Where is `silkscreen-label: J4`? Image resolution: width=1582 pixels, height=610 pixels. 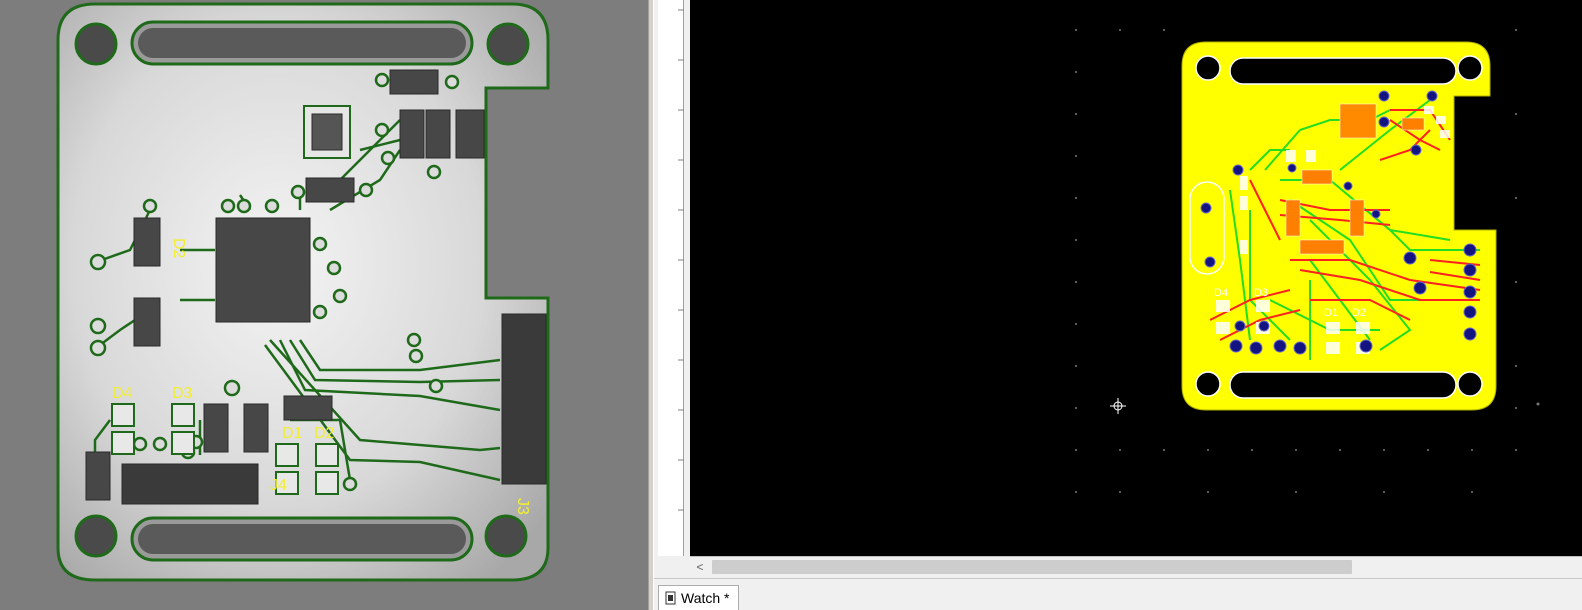
silkscreen-label: J4 is located at coordinates (278, 485).